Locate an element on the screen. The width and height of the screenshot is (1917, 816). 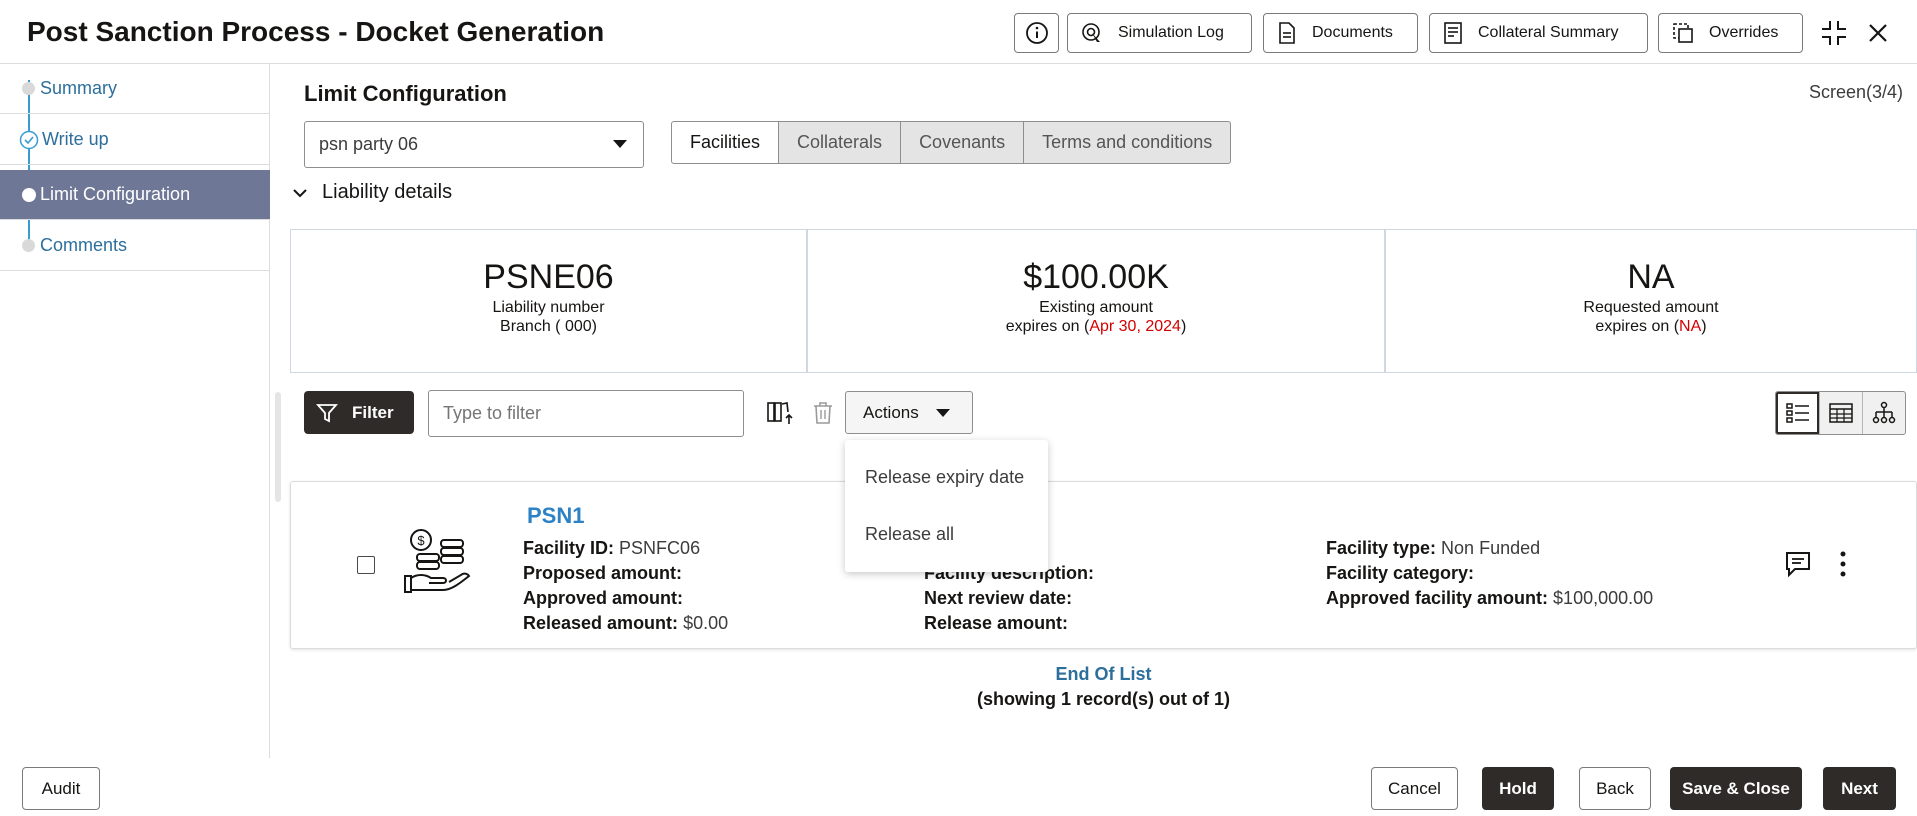
tab-covenants: Covenants is located at coordinates (963, 142).